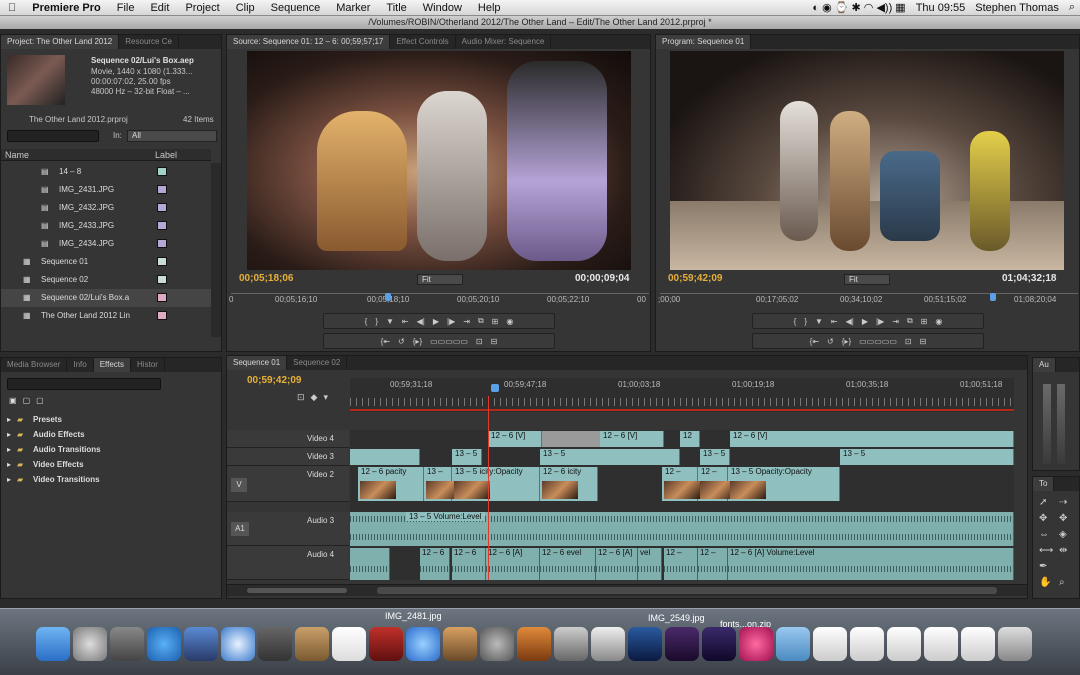 The height and width of the screenshot is (675, 1080). Describe the element at coordinates (1063, 502) in the screenshot. I see `track-select-tool-icon: ⇢` at that location.